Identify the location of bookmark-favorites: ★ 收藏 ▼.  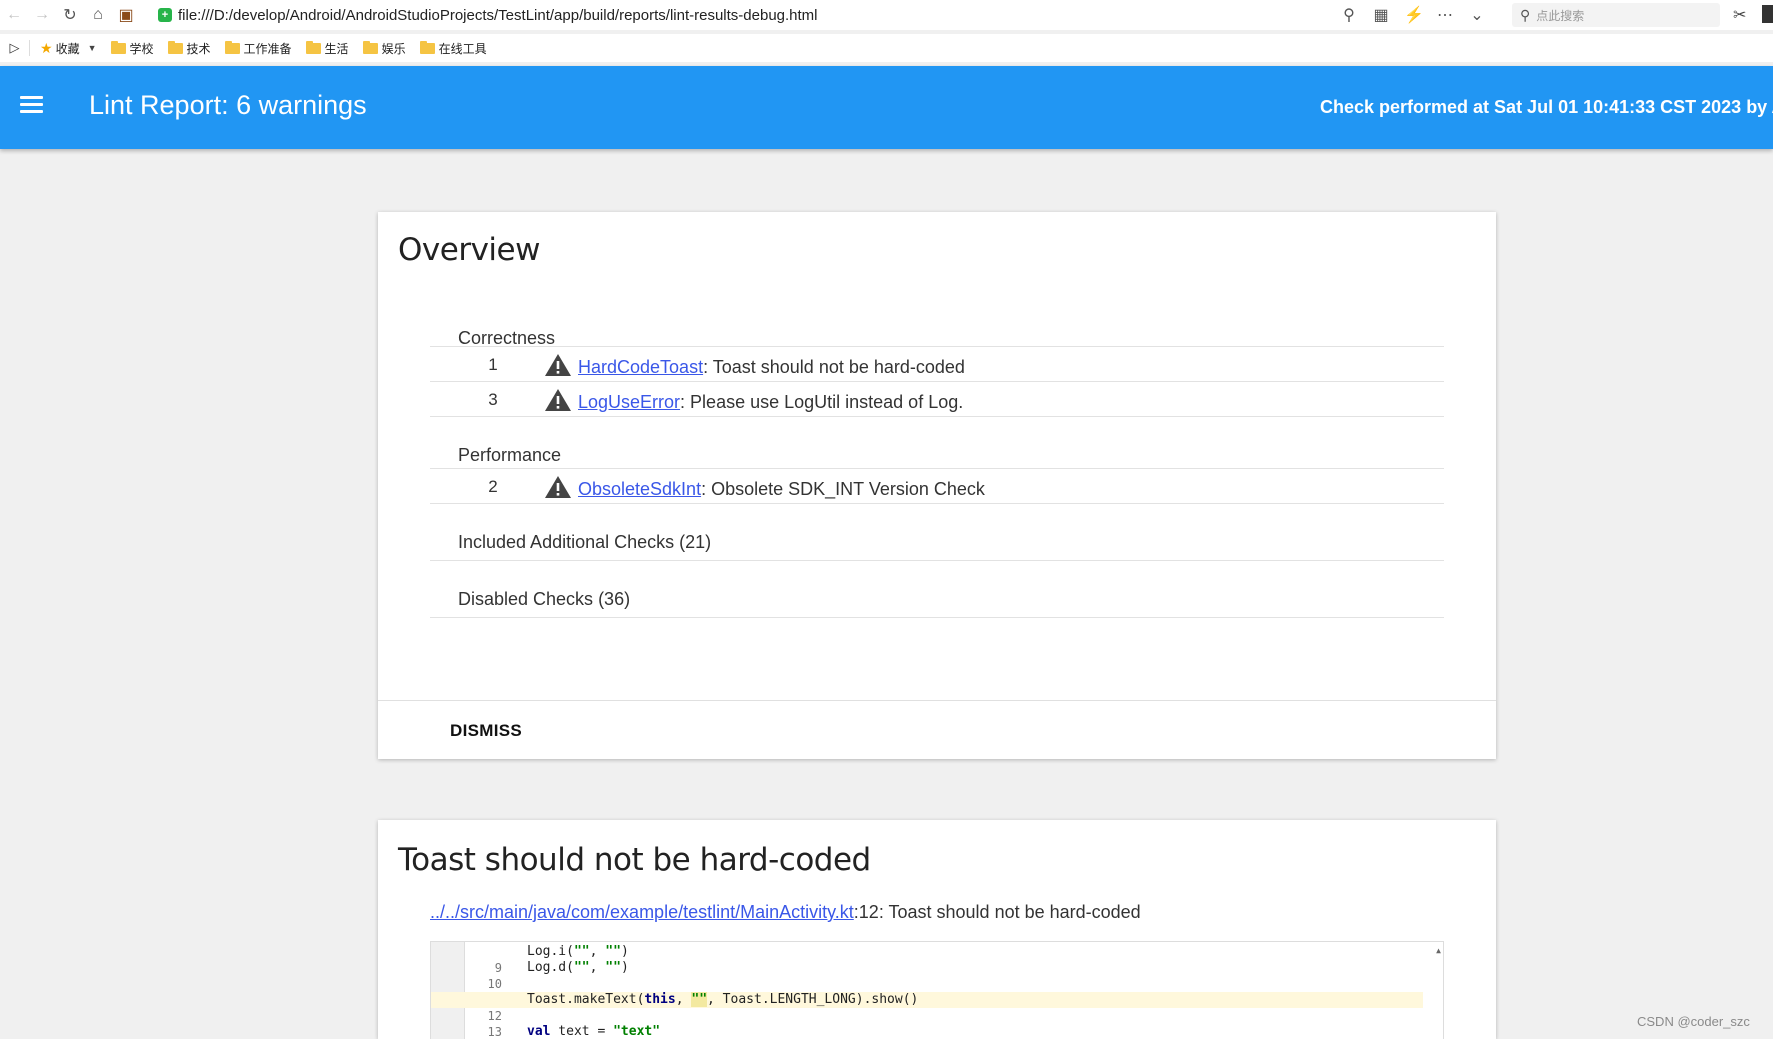
(68, 48).